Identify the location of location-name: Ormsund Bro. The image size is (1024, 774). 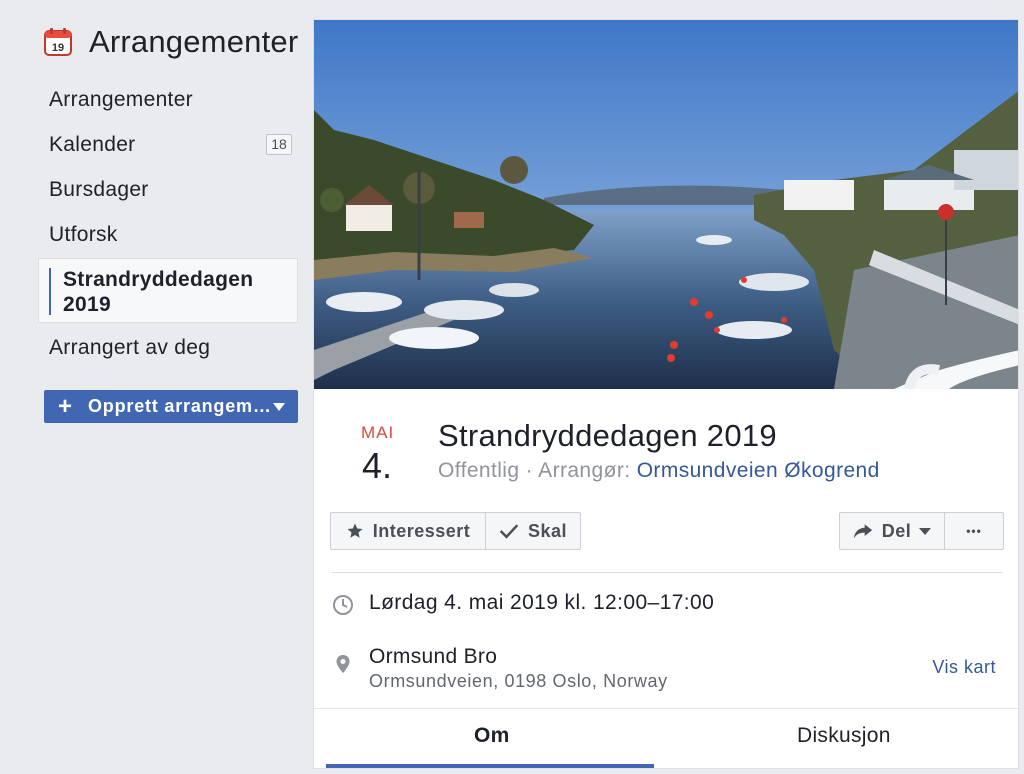
(433, 657).